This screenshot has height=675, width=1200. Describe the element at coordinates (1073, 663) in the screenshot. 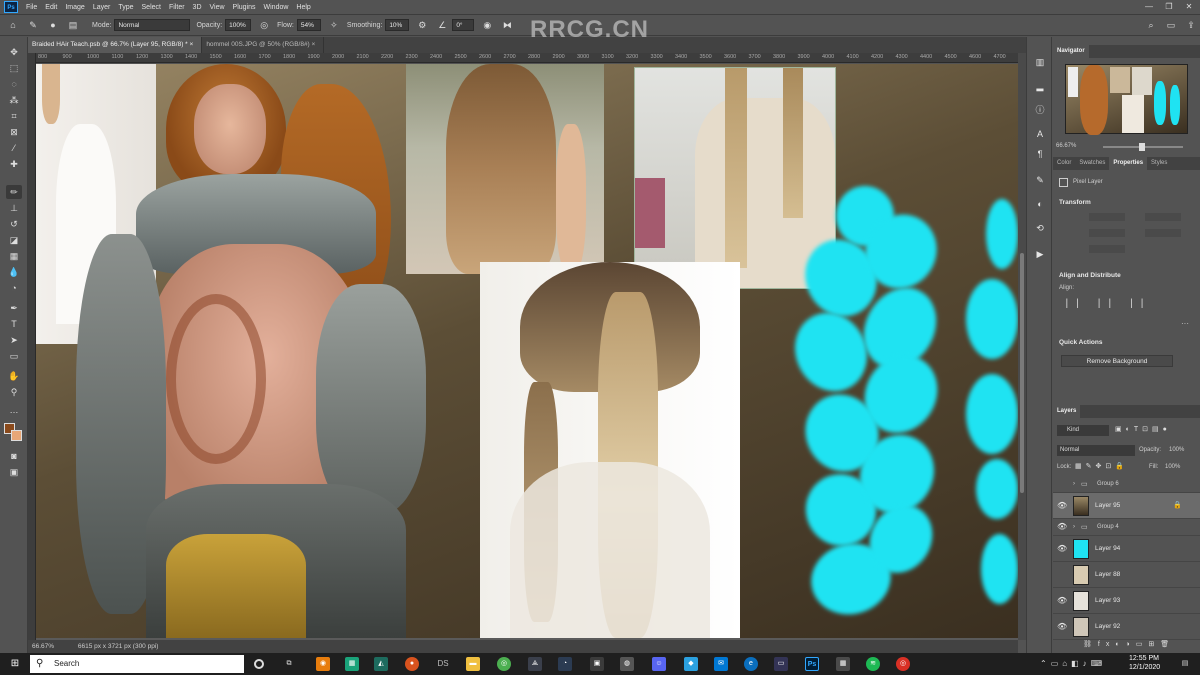

I see `system-tray-icons: ⌃▭⌂◧♪⌨` at that location.